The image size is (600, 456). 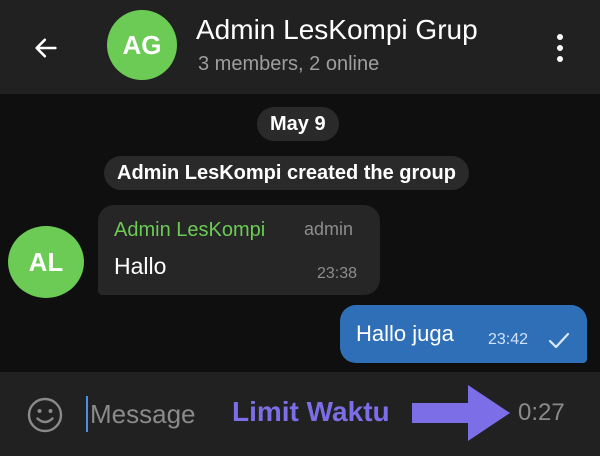 I want to click on back-button, so click(x=46, y=48).